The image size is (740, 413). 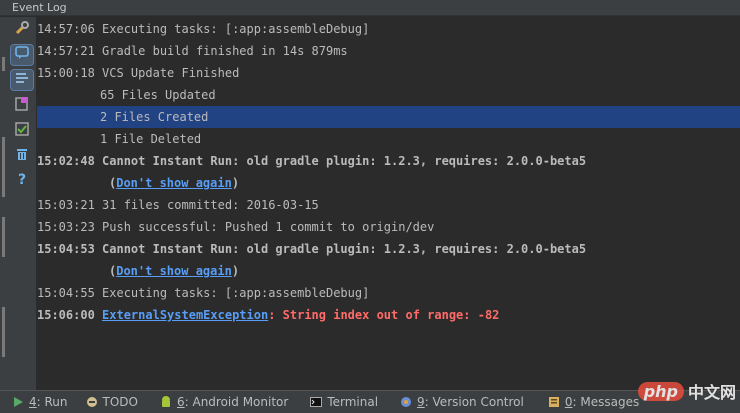 What do you see at coordinates (167, 73) in the screenshot?
I see `log-text: VCS Update Finished` at bounding box center [167, 73].